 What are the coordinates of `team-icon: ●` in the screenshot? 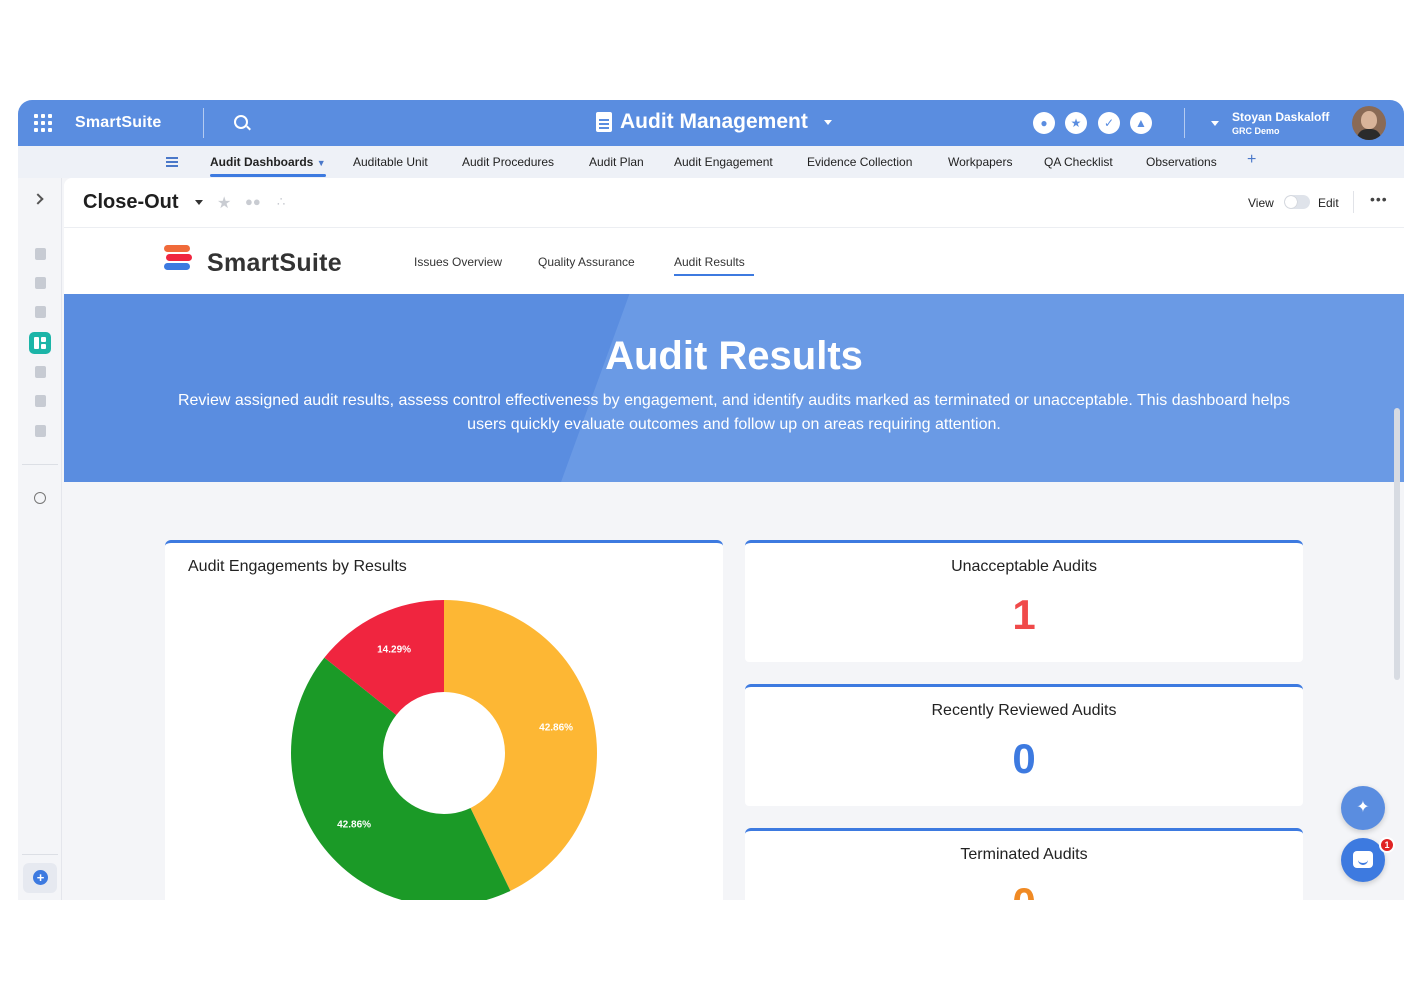 It's located at (1044, 123).